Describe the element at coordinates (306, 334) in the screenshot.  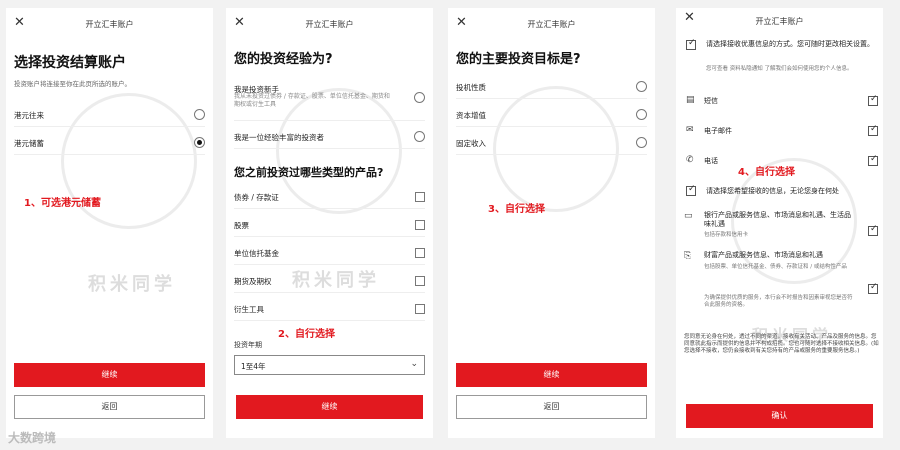
I see `annotation-note: 2、自行选择` at that location.